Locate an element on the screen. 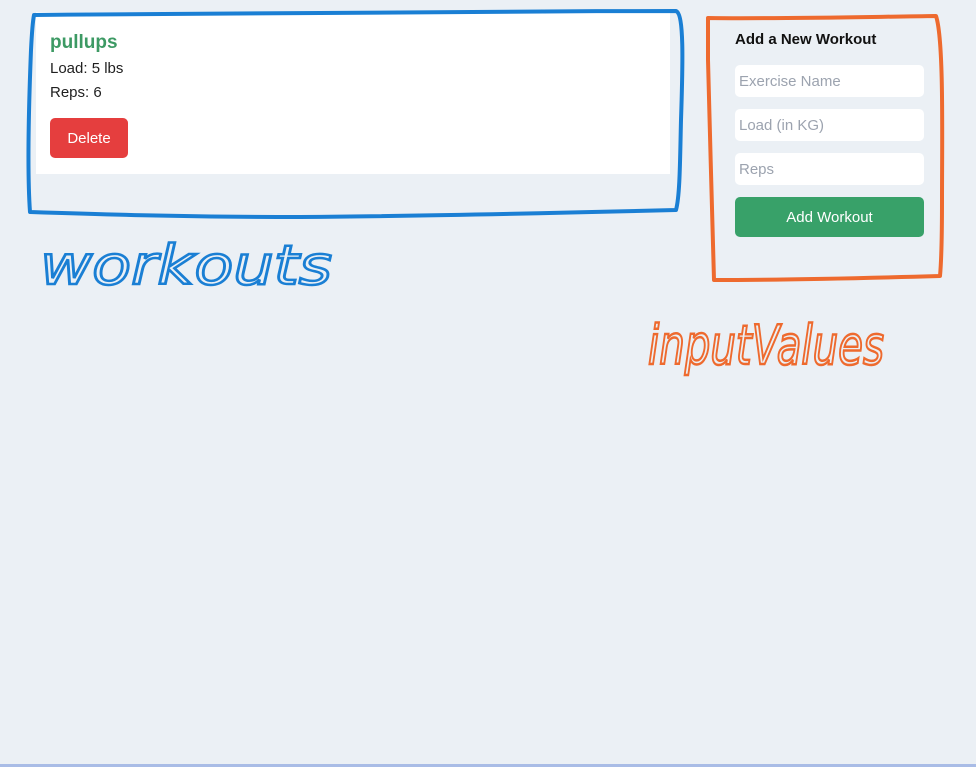 The width and height of the screenshot is (976, 767). form-title: Add a New Workout is located at coordinates (806, 39).